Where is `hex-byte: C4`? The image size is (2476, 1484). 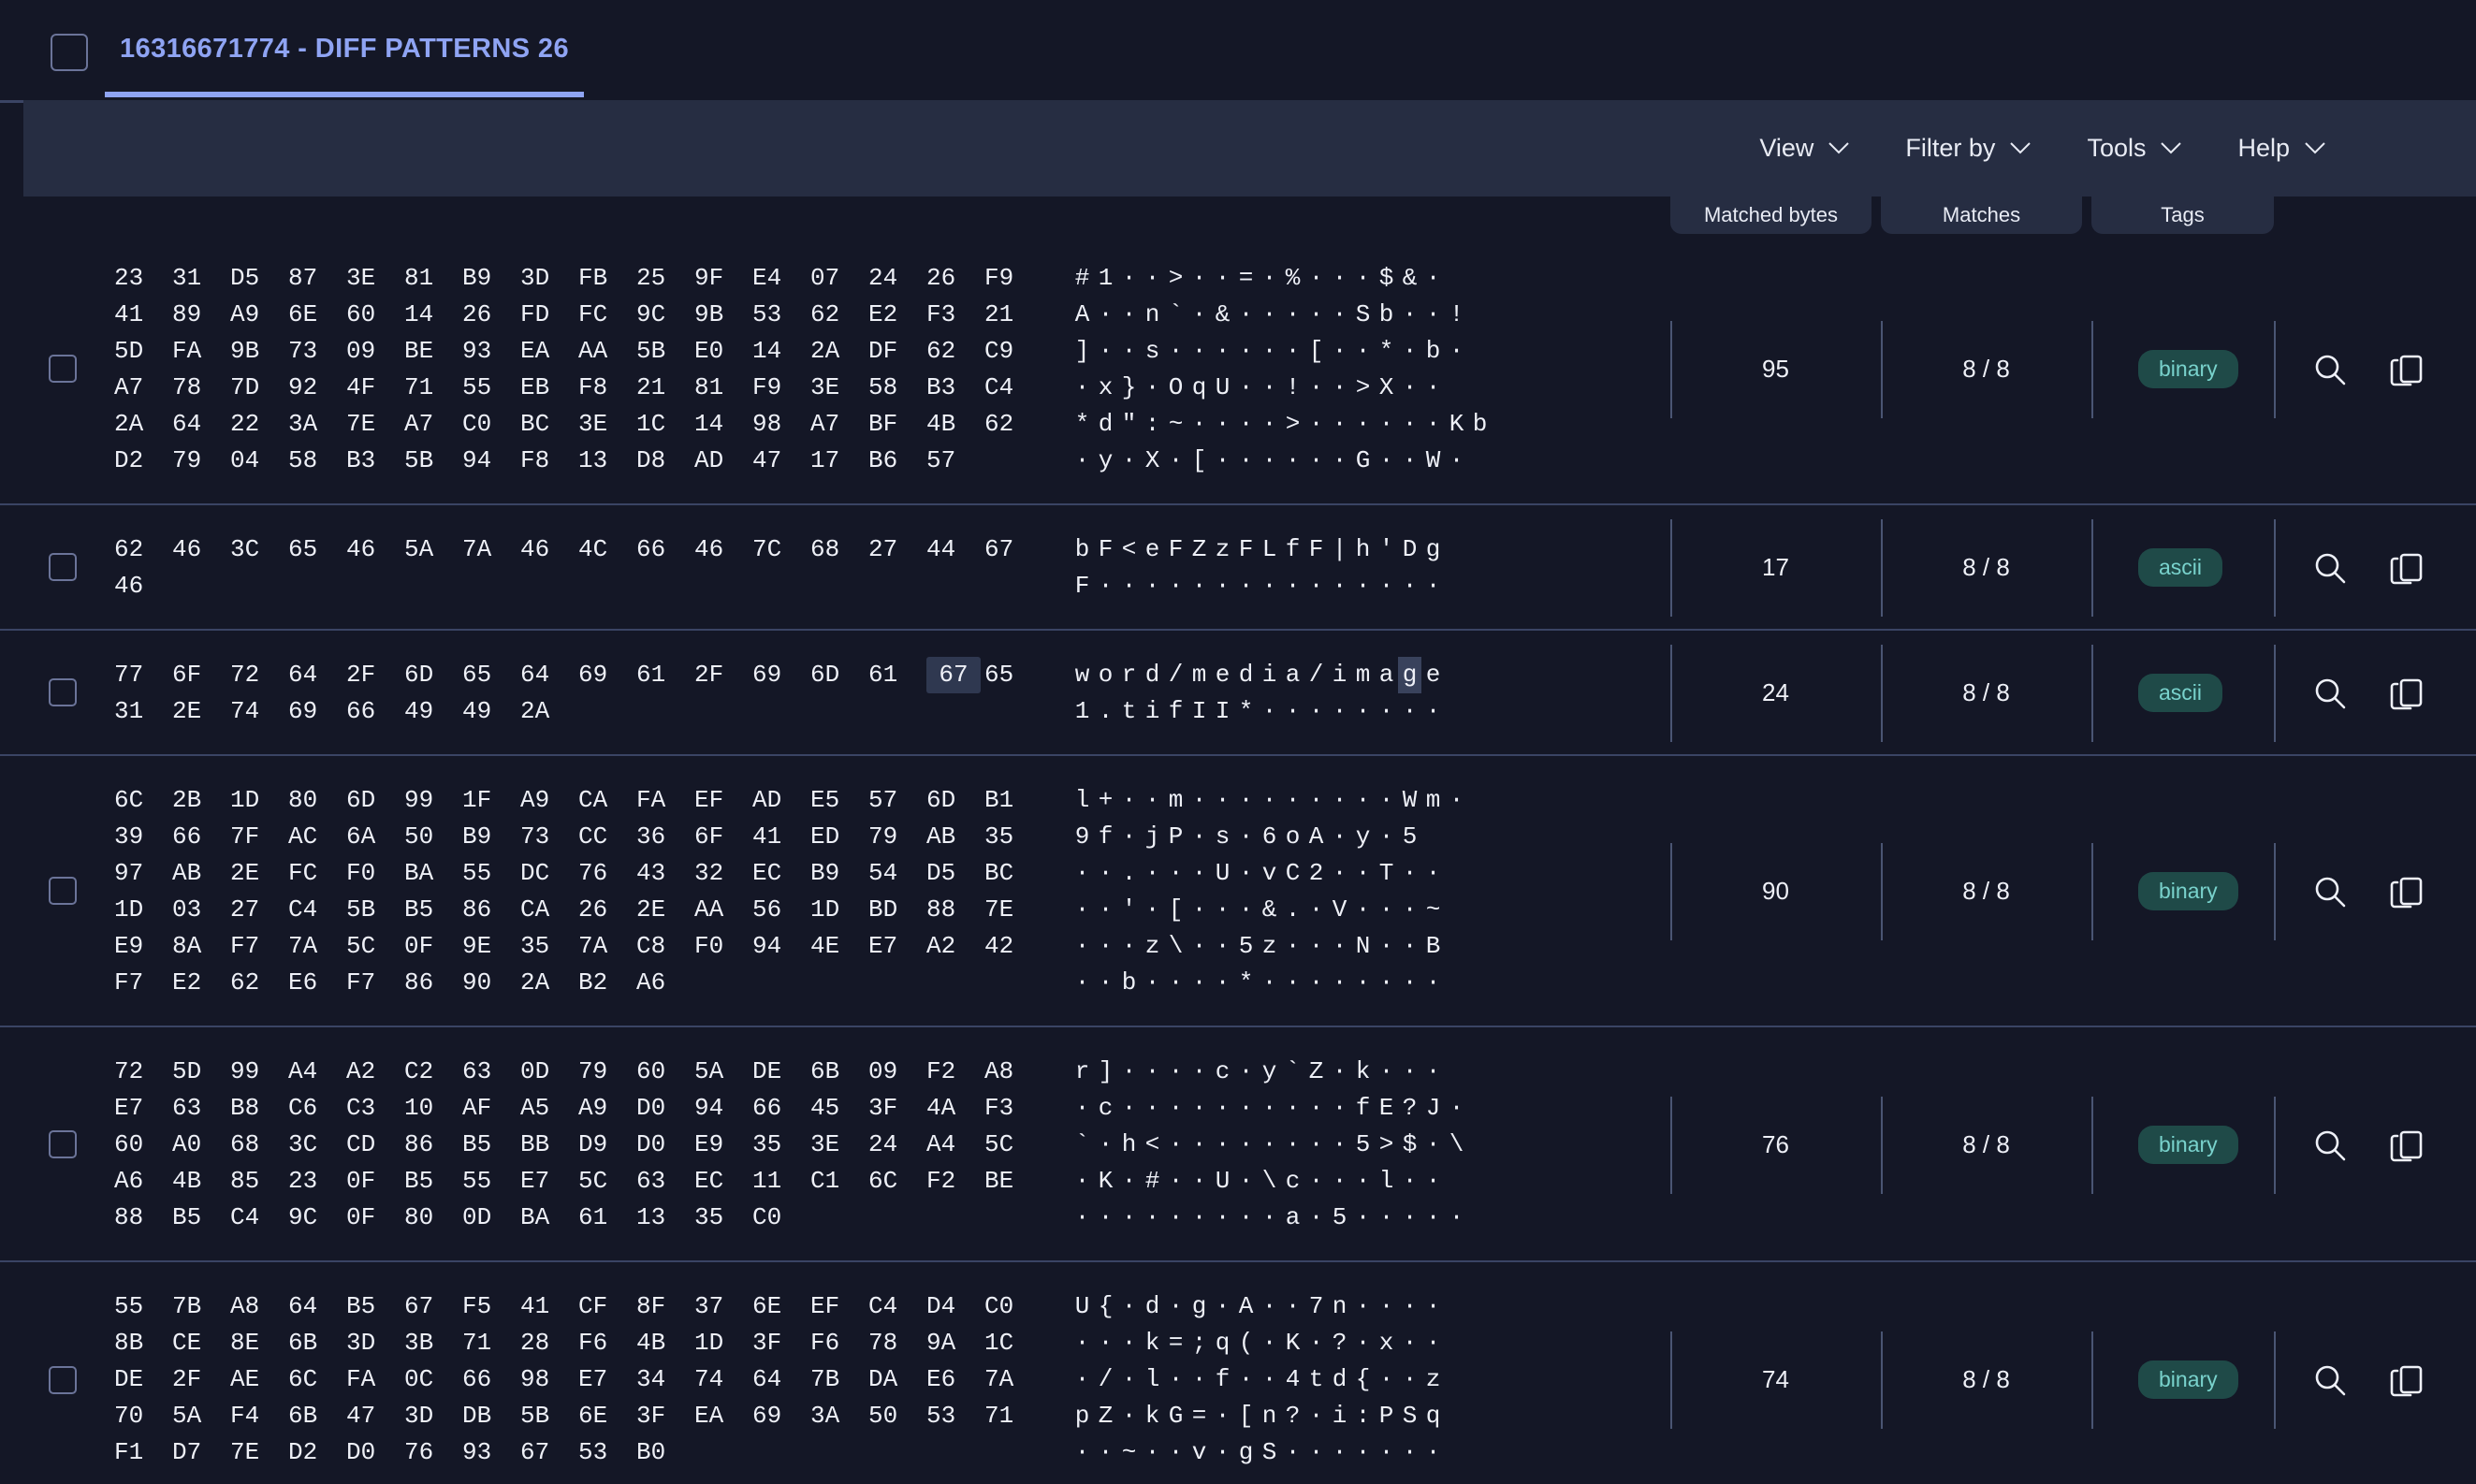 hex-byte: C4 is located at coordinates (883, 1306).